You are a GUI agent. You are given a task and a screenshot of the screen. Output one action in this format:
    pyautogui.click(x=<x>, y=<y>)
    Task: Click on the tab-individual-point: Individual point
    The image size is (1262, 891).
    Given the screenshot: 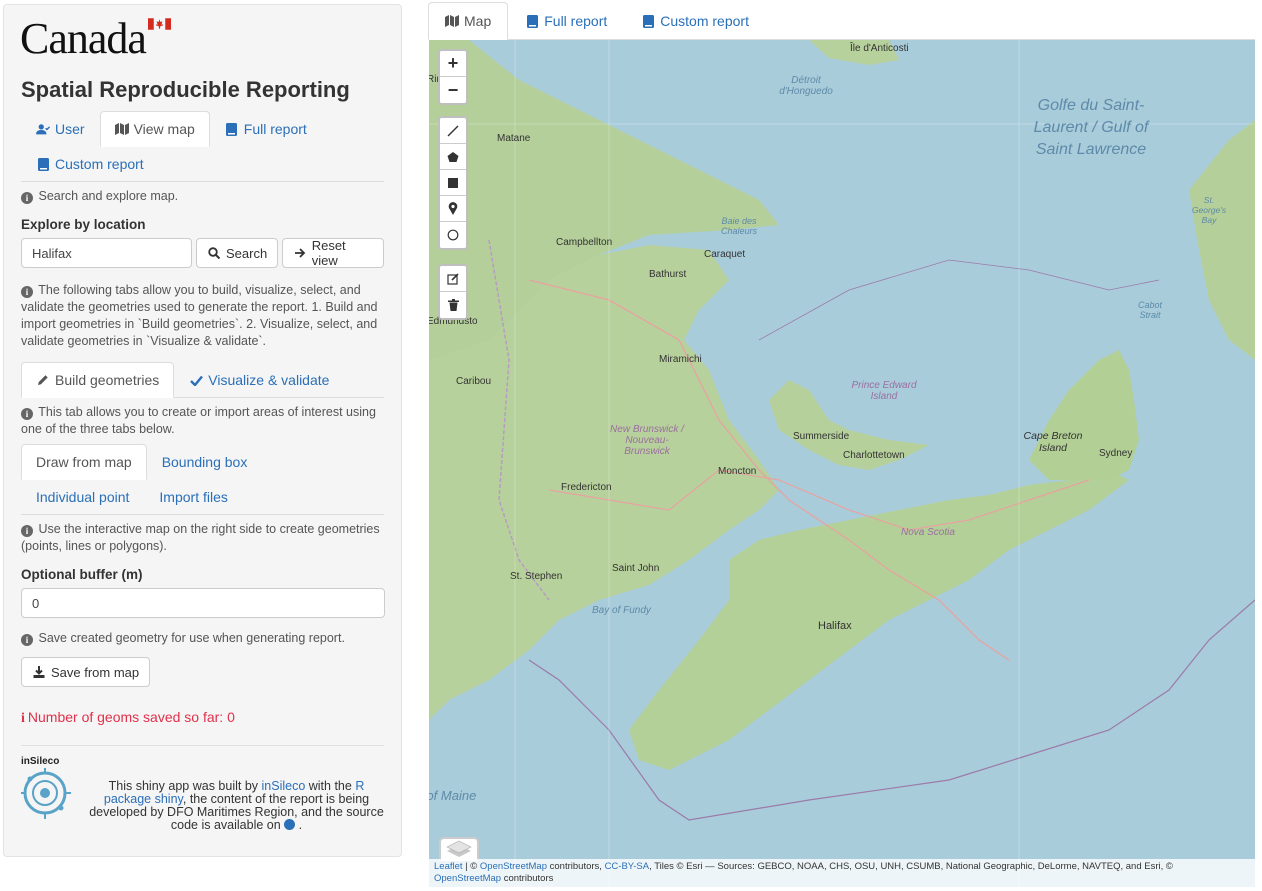 What is the action you would take?
    pyautogui.click(x=82, y=497)
    